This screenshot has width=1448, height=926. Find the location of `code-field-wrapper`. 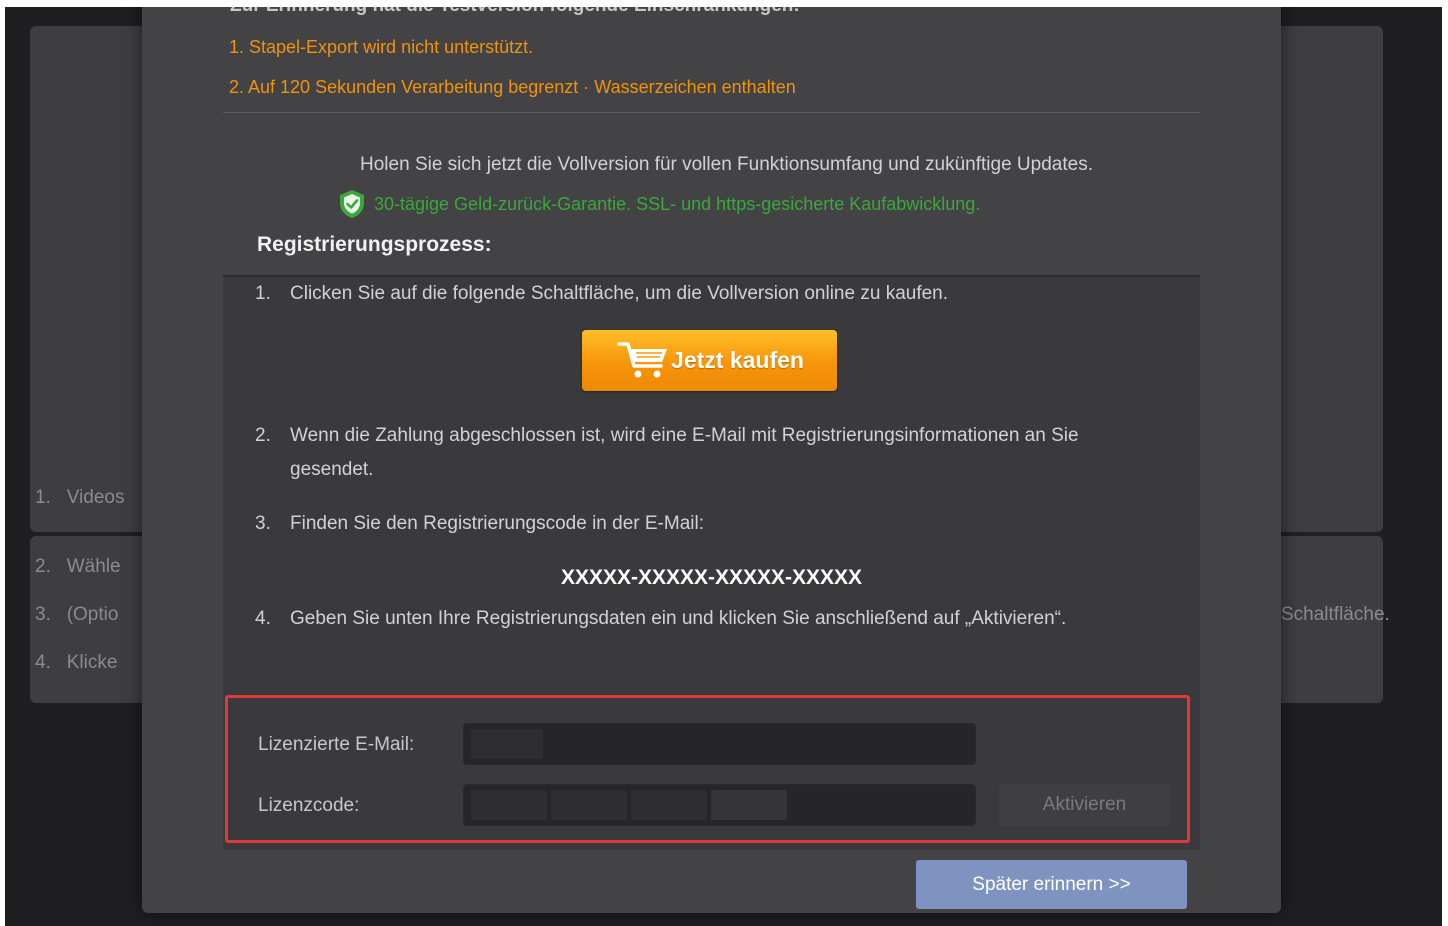

code-field-wrapper is located at coordinates (719, 805).